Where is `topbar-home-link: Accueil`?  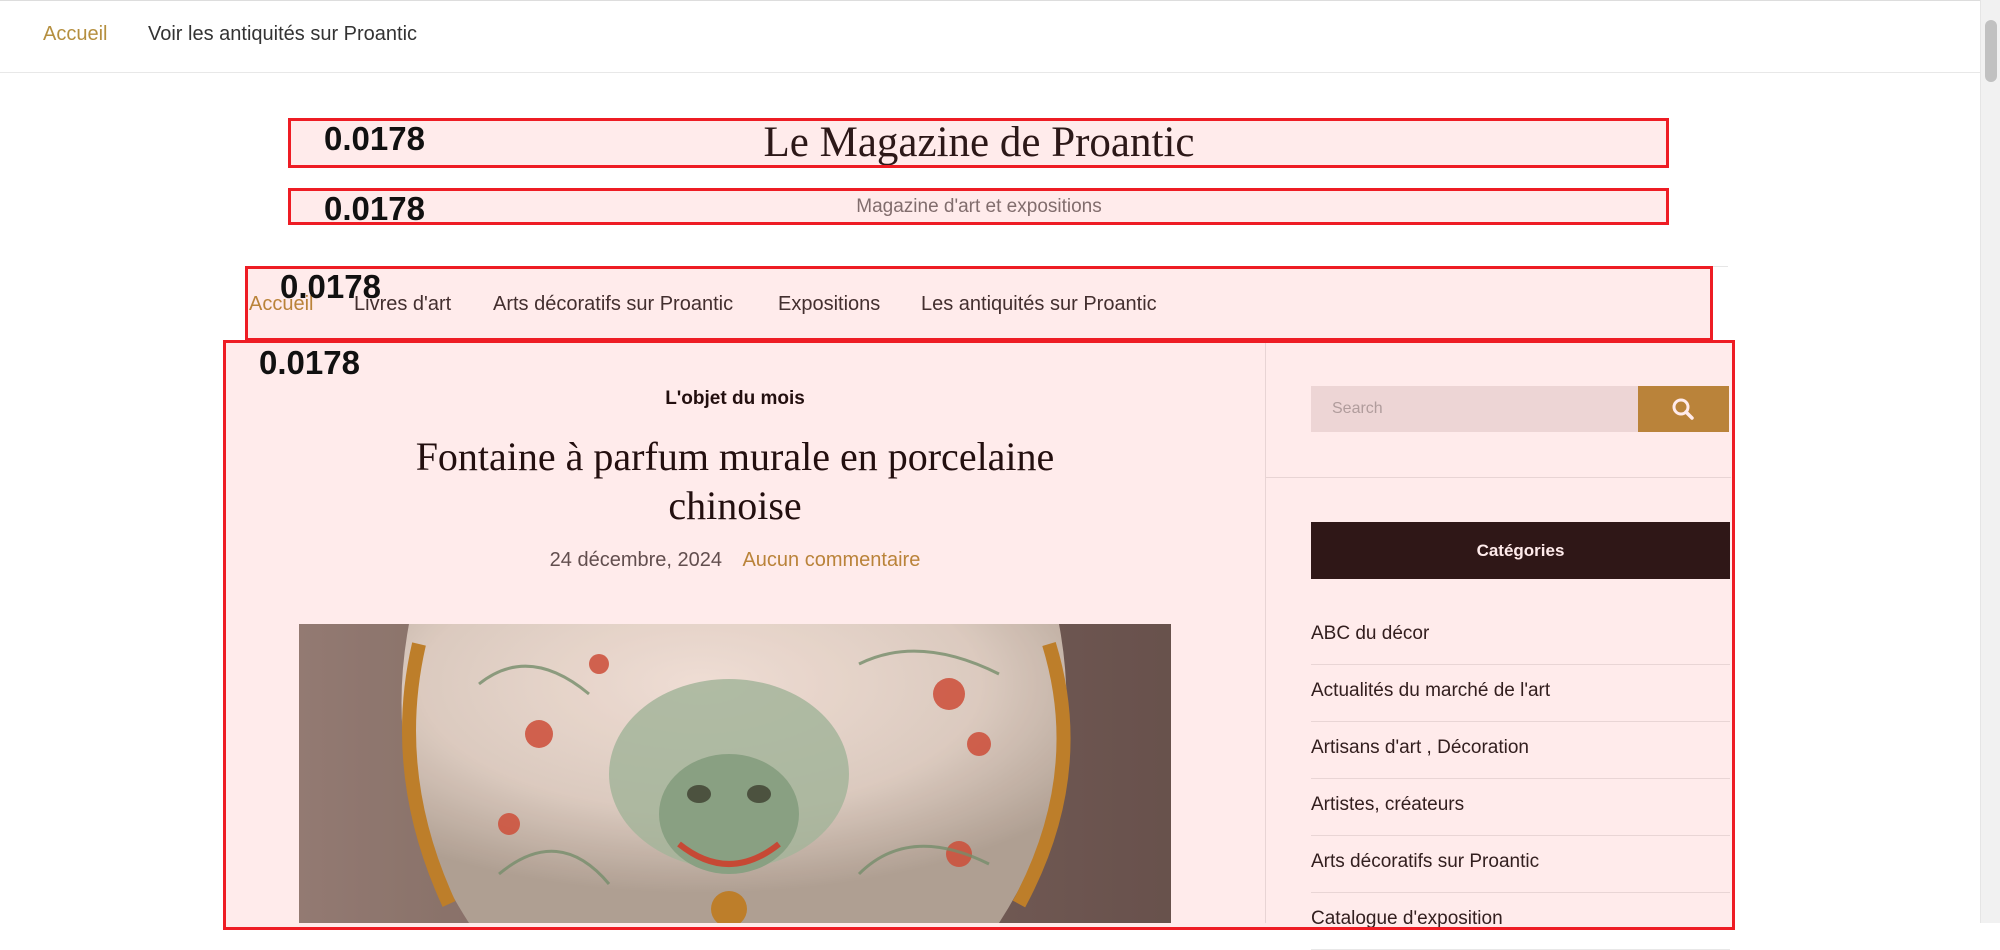 topbar-home-link: Accueil is located at coordinates (75, 34).